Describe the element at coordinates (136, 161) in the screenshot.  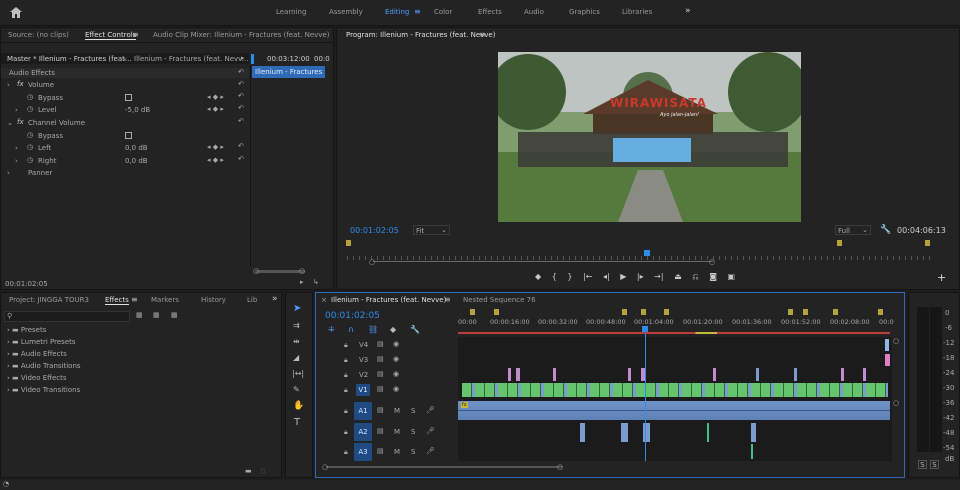
I see `right-value: 0,0 dB` at that location.